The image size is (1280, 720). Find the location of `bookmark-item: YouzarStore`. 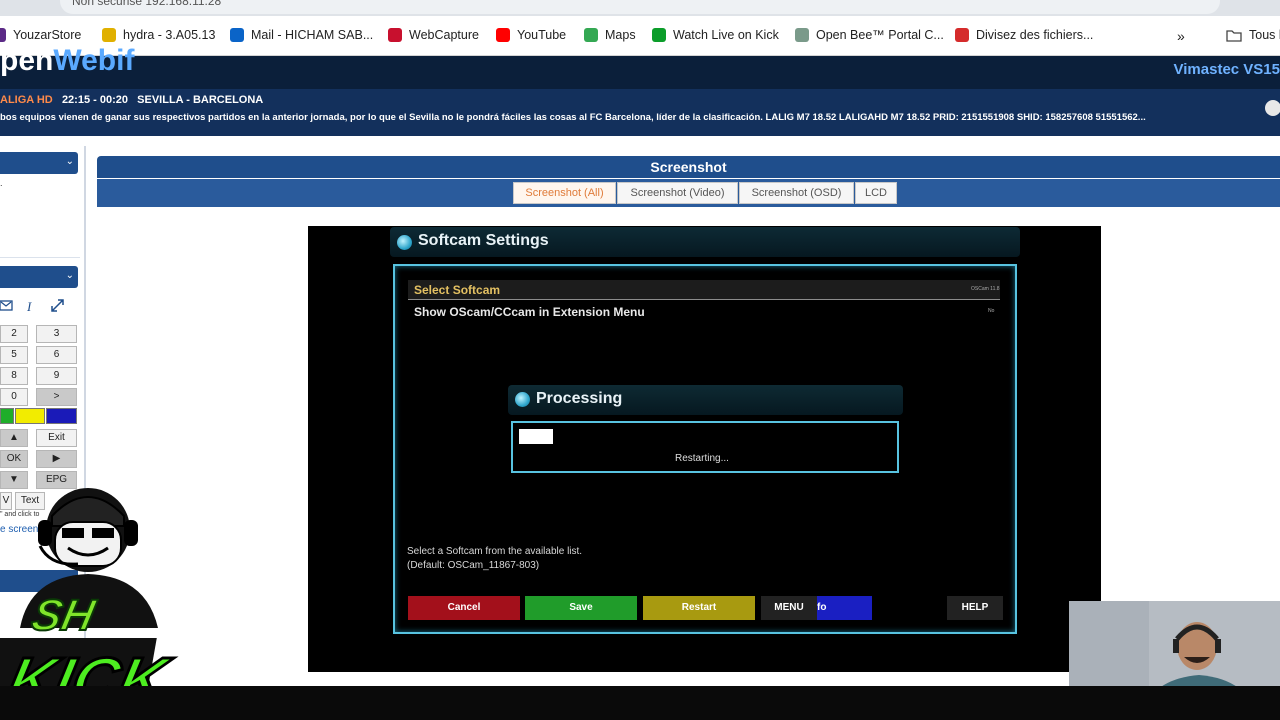

bookmark-item: YouzarStore is located at coordinates (40, 35).